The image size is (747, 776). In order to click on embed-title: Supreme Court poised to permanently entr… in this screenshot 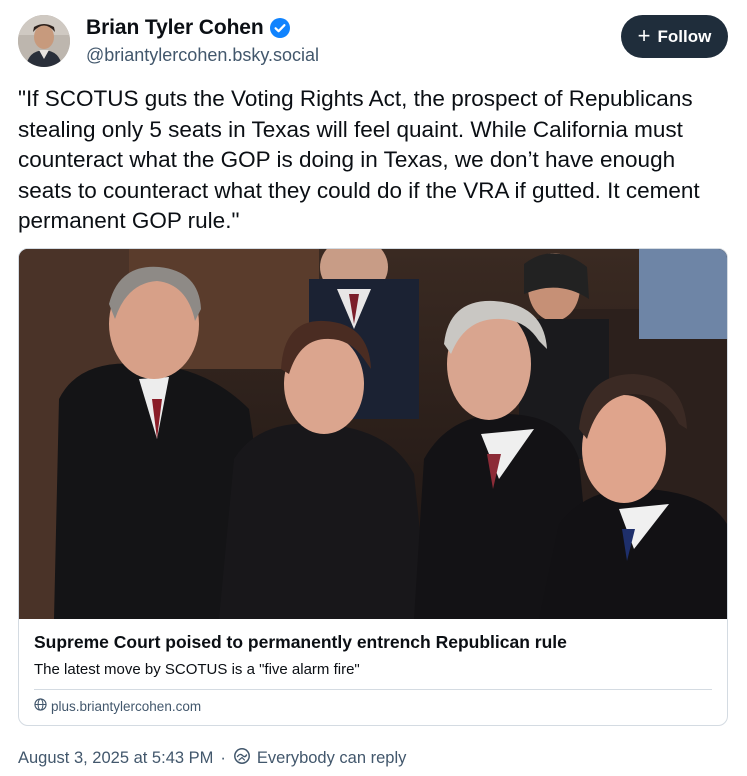, I will do `click(300, 642)`.